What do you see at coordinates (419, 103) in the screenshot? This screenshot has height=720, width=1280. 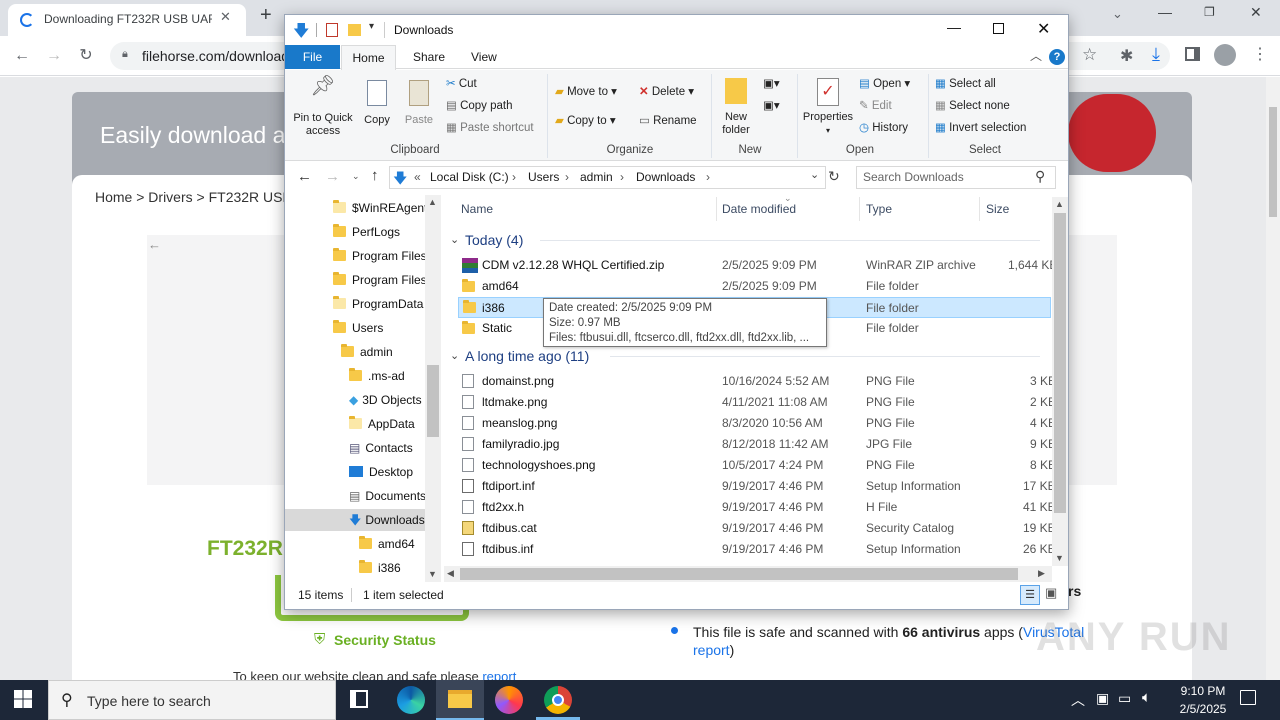 I see `paste-button: Paste` at bounding box center [419, 103].